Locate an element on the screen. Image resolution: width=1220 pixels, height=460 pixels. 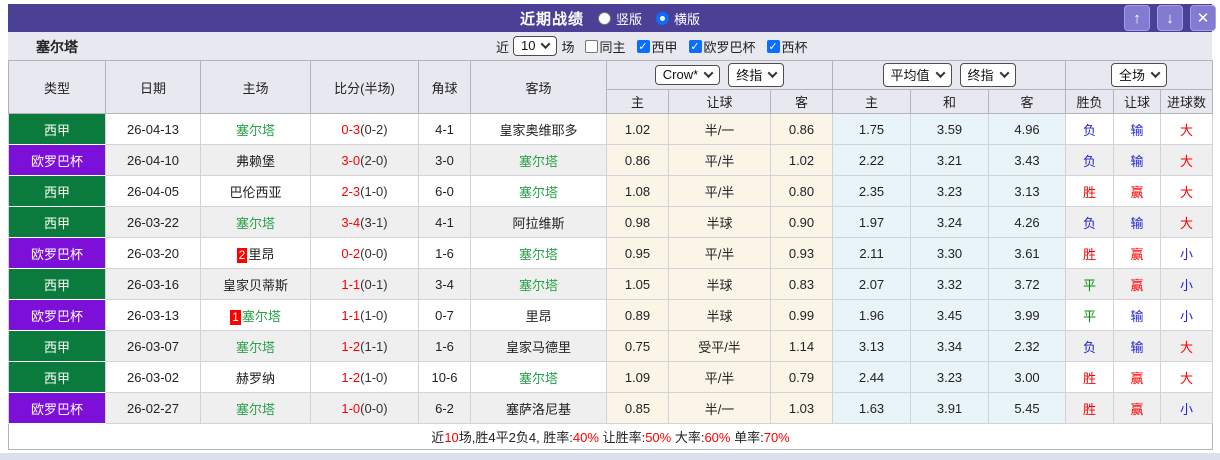
title-bar: 近期战绩 竖版 横版 ↑ ↓ ✕ is located at coordinates (612, 18).